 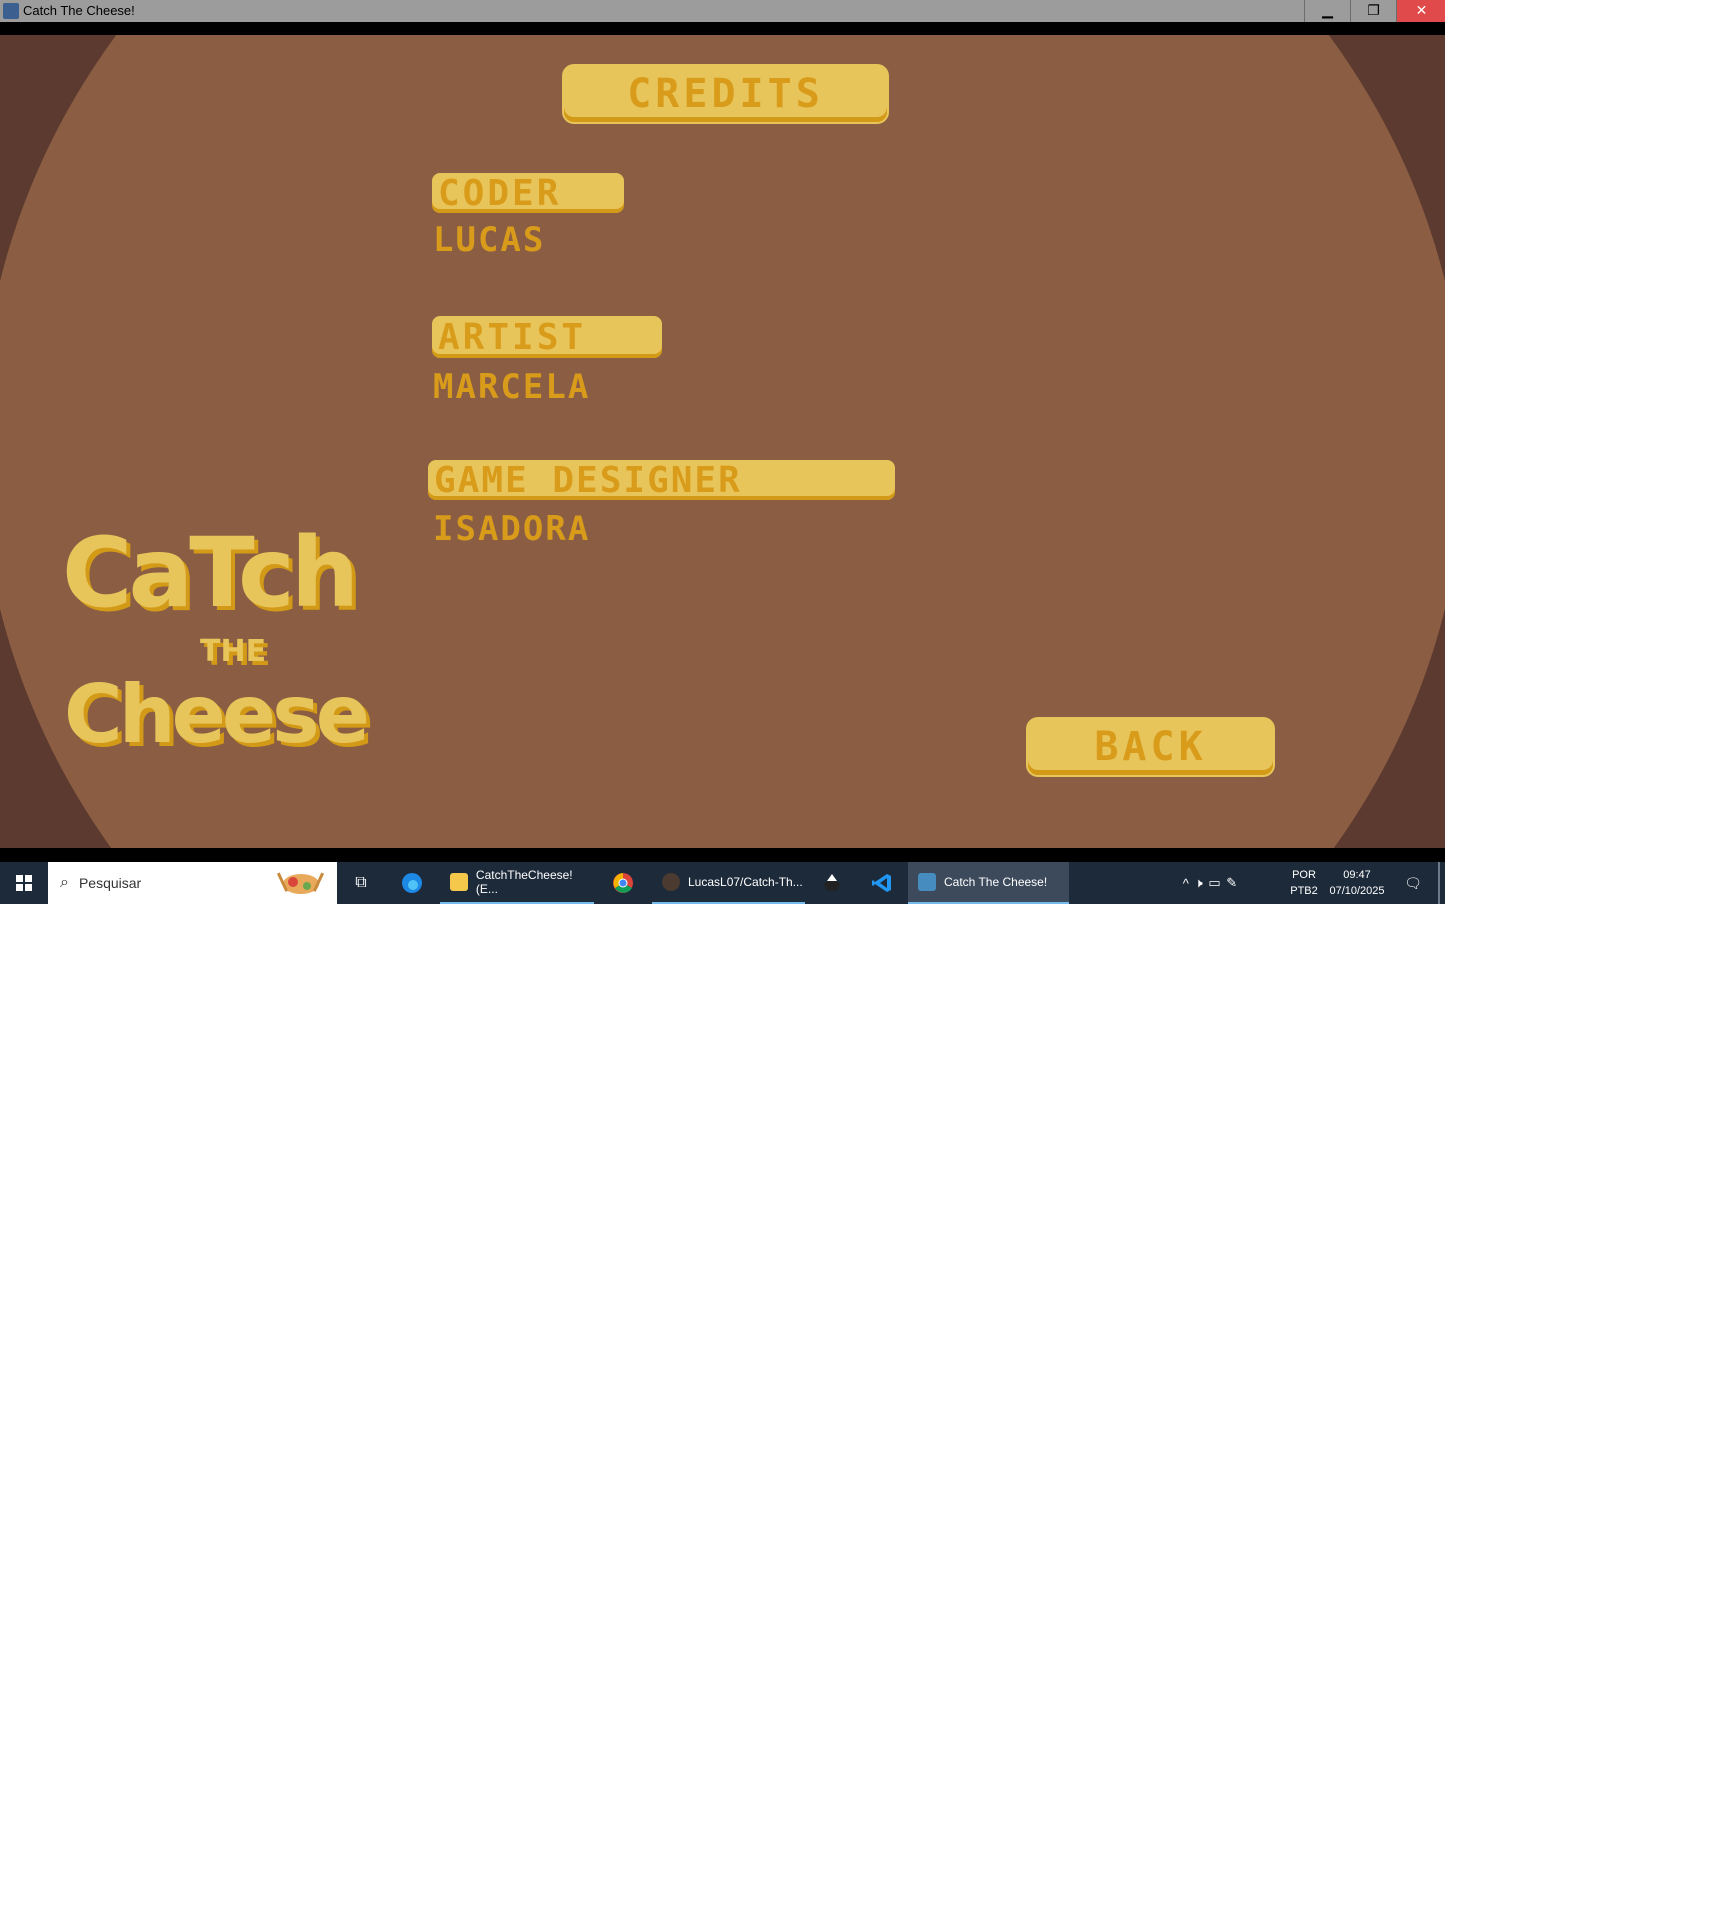 I want to click on search-placeholder: Pesquisar, so click(x=110, y=883).